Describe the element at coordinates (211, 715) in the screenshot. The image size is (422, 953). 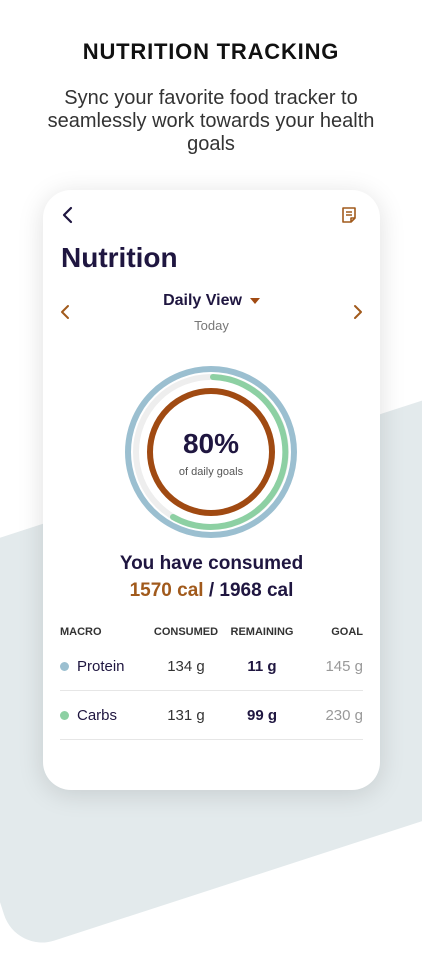
I see `table-row: Carbs 131 g 99 g 230 g` at that location.